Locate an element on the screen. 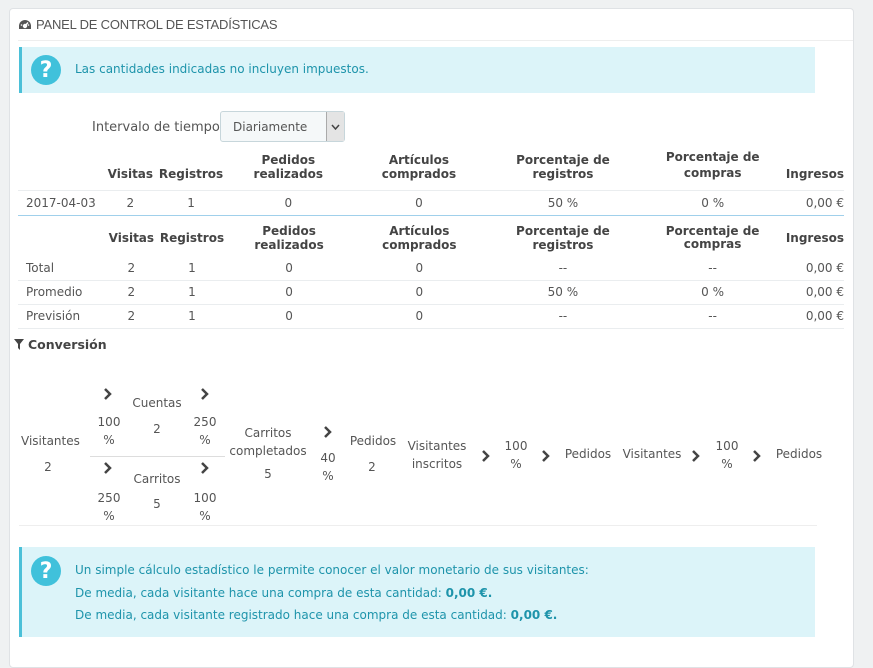 The width and height of the screenshot is (873, 668). divider is located at coordinates (157, 456).